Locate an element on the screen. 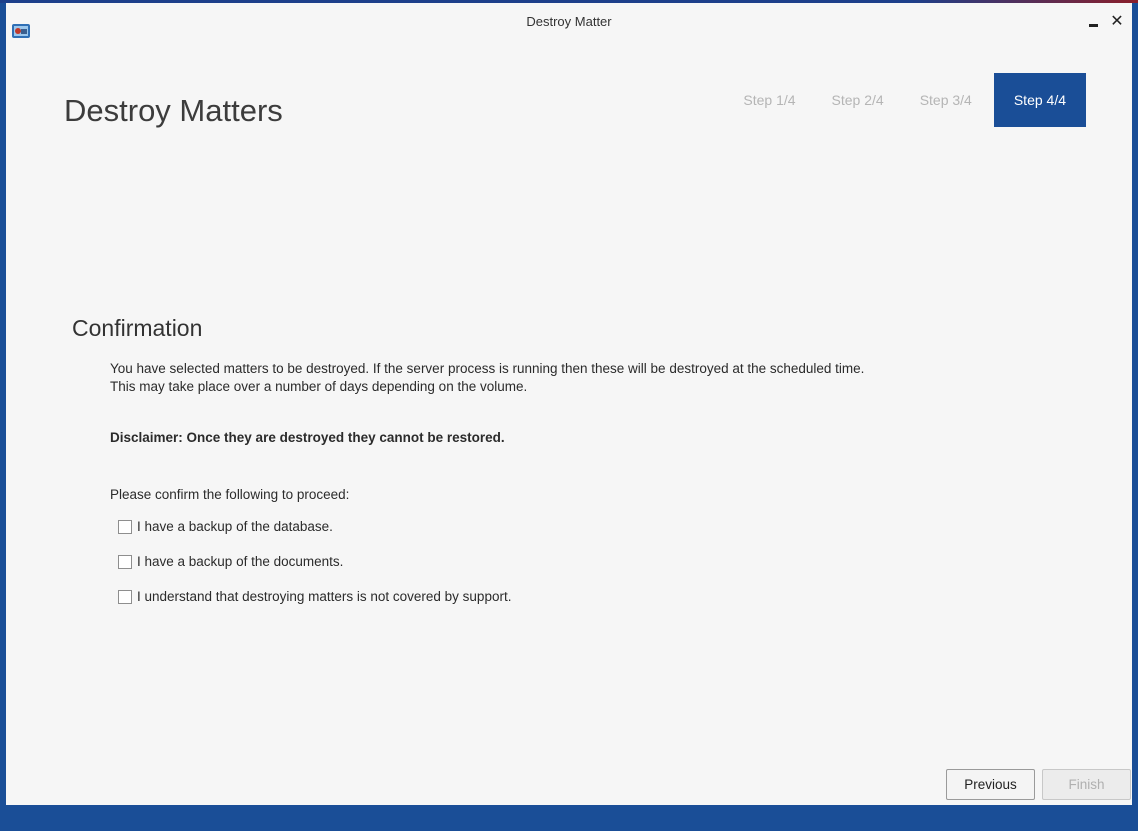  backup-database-checkbox: I have a backup of the database. is located at coordinates (225, 526).